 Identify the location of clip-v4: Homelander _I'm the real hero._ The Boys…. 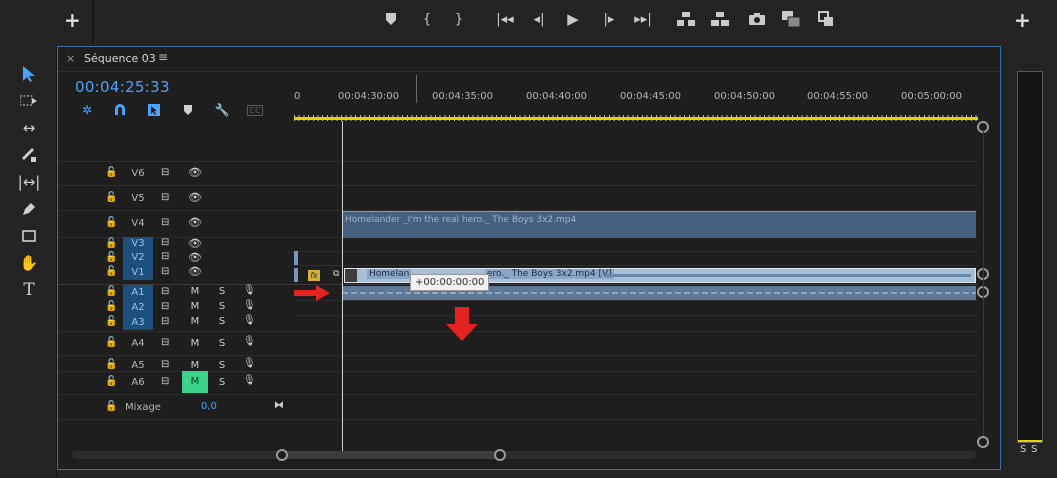
(659, 224).